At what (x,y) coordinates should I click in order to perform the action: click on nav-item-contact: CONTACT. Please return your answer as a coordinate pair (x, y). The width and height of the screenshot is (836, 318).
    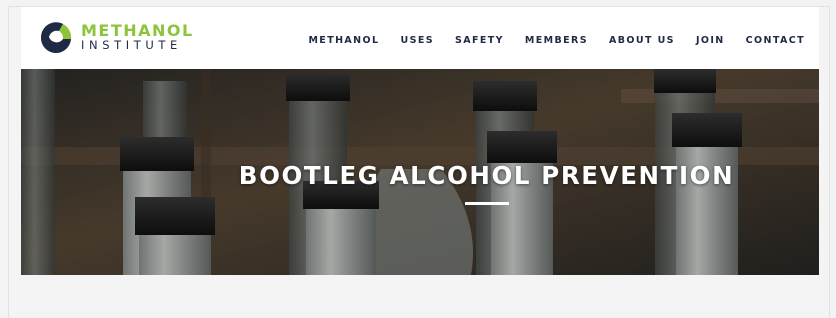
    Looking at the image, I should click on (775, 40).